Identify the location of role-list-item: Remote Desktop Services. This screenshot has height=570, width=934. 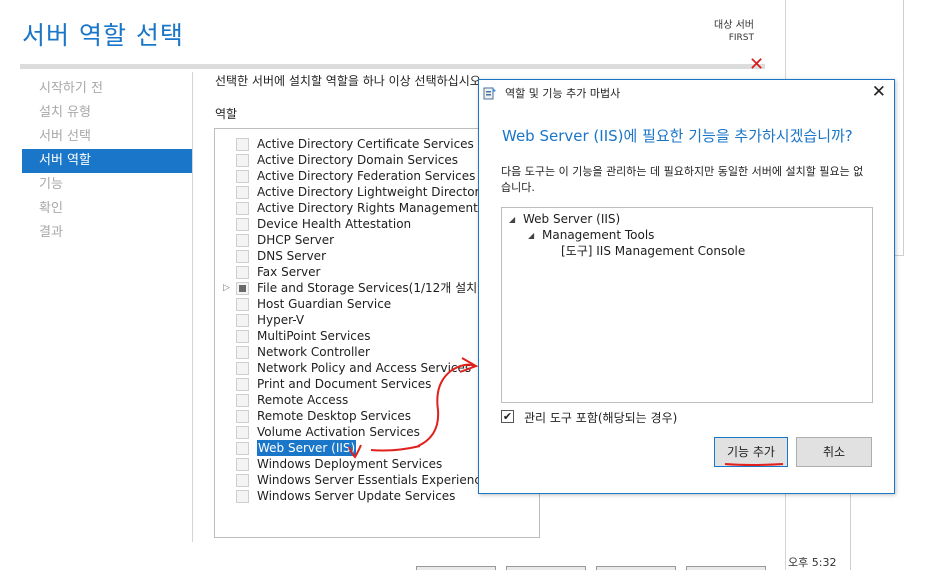
(365, 416).